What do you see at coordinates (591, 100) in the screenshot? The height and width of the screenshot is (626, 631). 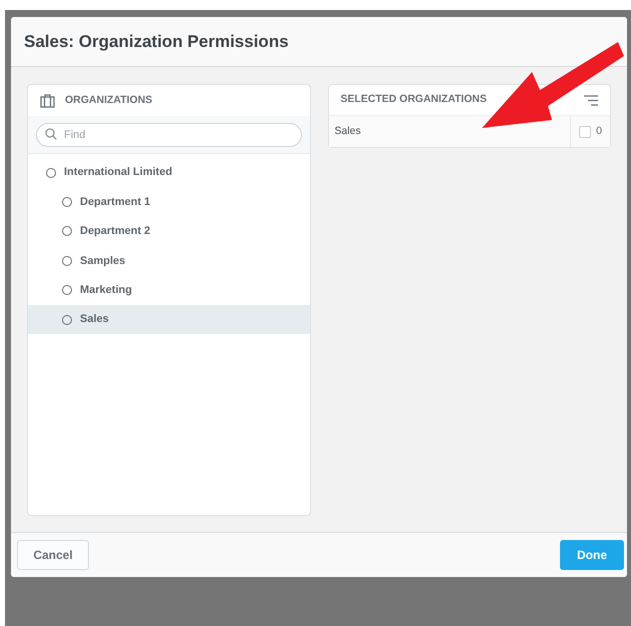 I see `sort-icon` at bounding box center [591, 100].